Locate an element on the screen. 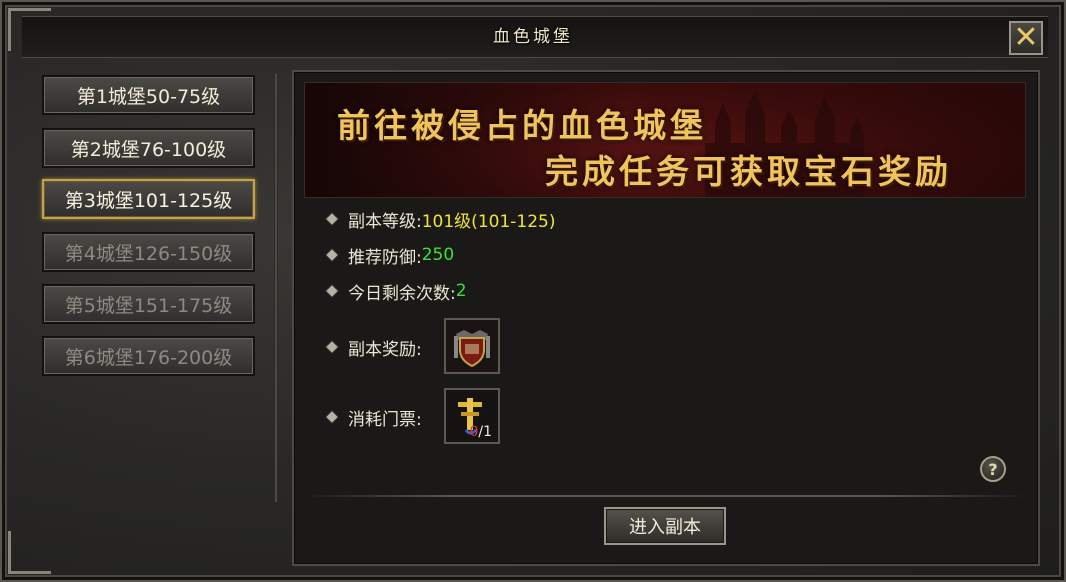  close-button: ✕ is located at coordinates (1026, 38).